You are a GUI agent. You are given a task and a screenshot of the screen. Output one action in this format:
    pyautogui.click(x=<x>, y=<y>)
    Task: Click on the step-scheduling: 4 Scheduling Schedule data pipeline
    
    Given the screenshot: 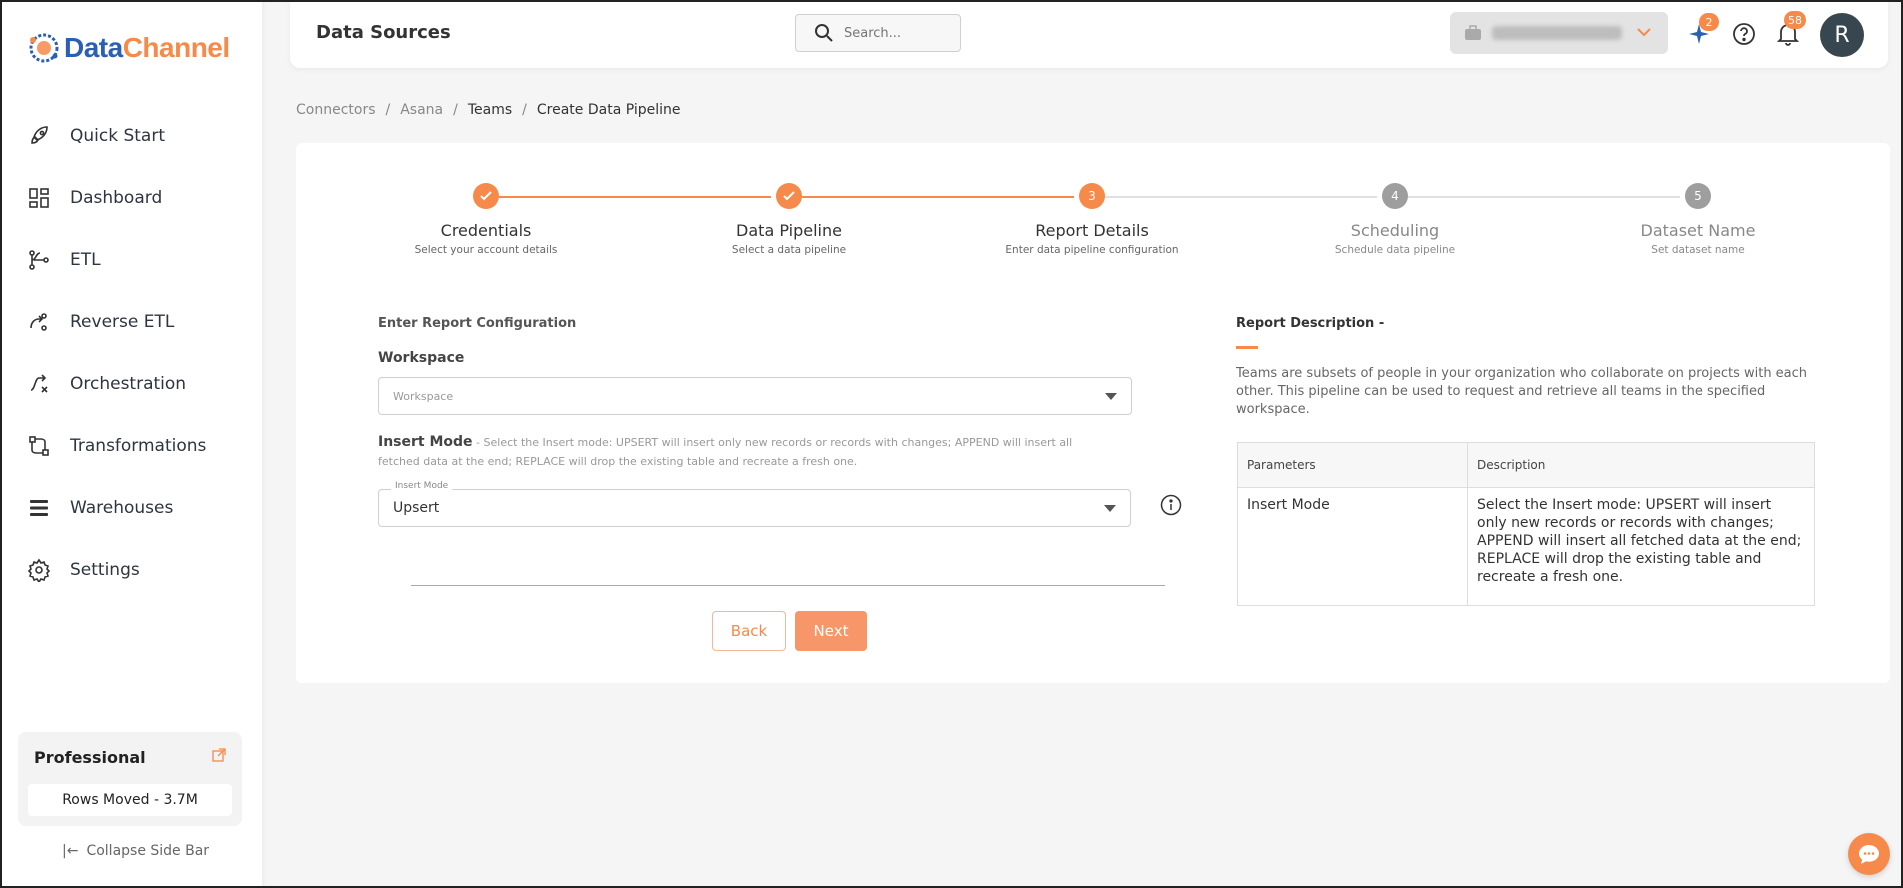 What is the action you would take?
    pyautogui.click(x=1395, y=219)
    